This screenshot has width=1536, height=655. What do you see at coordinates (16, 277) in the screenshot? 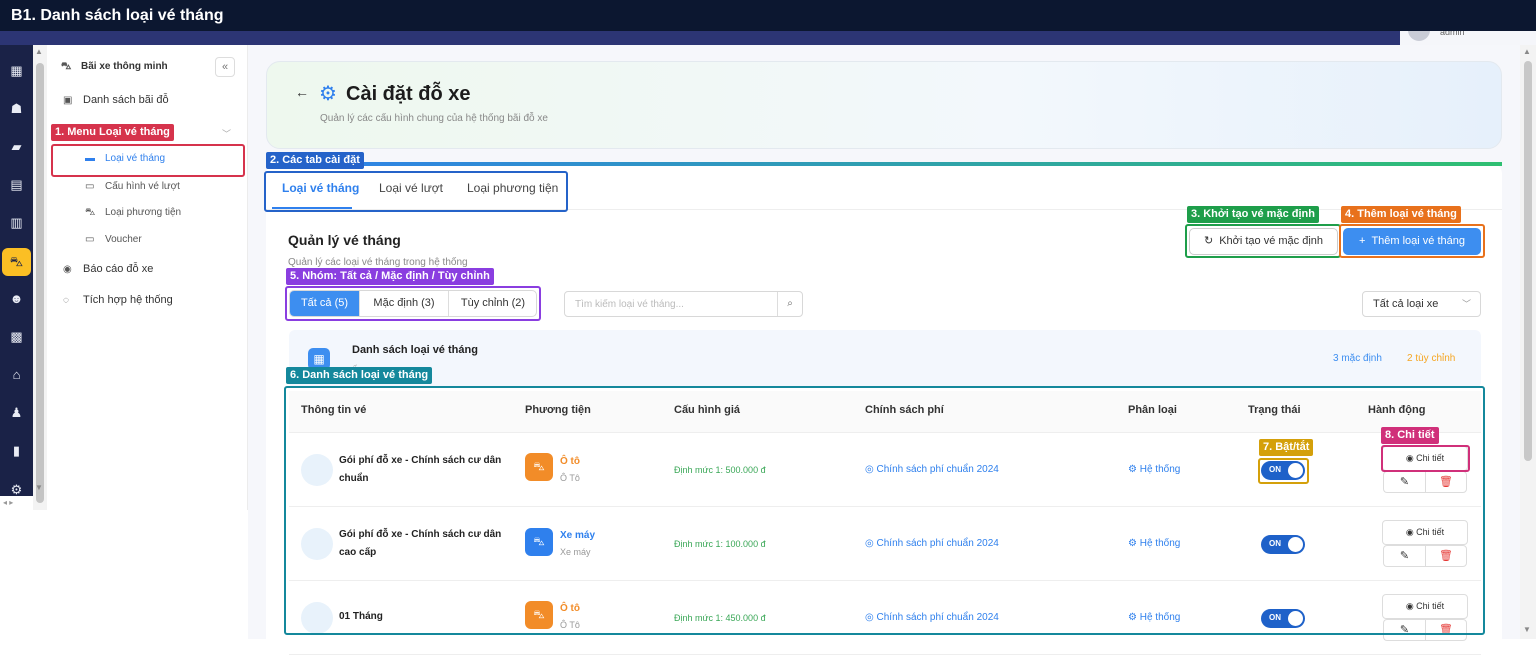
I see `icon-rail: ▦ ☗ ▰ ▤ ▥ ⛍ ☻ ▩ ⌂ ♟ ▮ ⚙` at bounding box center [16, 277].